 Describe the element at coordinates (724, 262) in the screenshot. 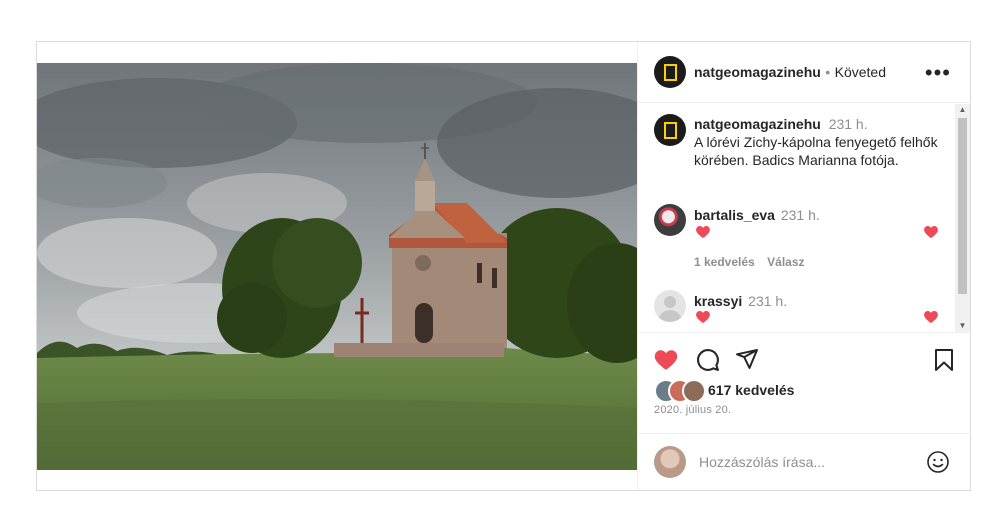

I see `comment-like-count: 1 kedvelés` at that location.